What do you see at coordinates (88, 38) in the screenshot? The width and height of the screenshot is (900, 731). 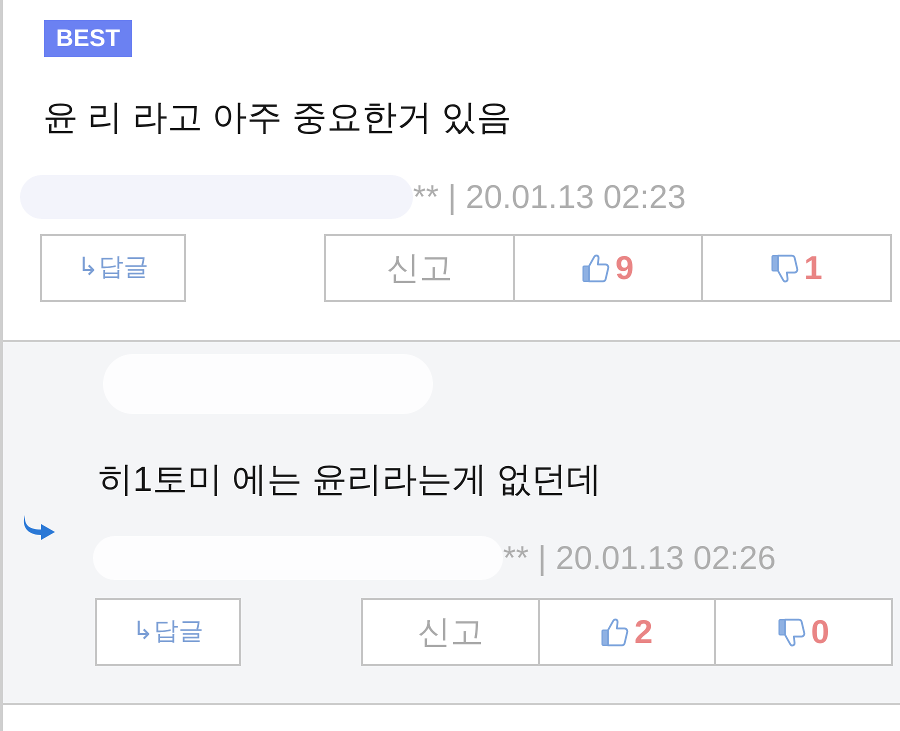 I see `best-badge: BEST` at bounding box center [88, 38].